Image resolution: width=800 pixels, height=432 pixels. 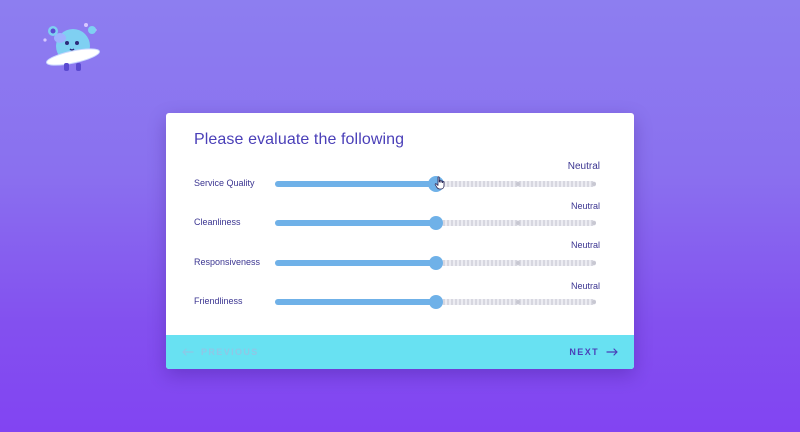 I want to click on next-button: NEXT, so click(x=593, y=352).